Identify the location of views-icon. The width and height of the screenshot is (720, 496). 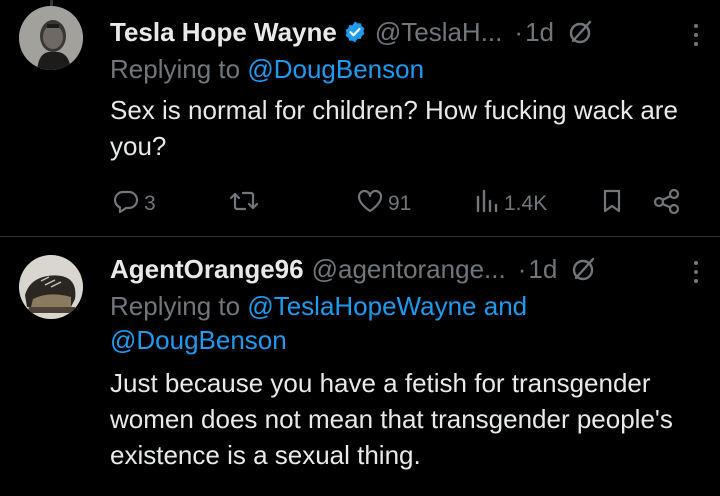
(487, 204).